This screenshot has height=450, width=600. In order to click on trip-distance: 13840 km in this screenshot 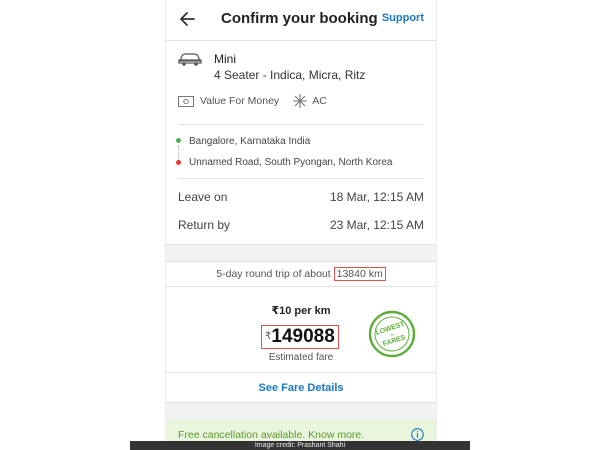, I will do `click(359, 274)`.